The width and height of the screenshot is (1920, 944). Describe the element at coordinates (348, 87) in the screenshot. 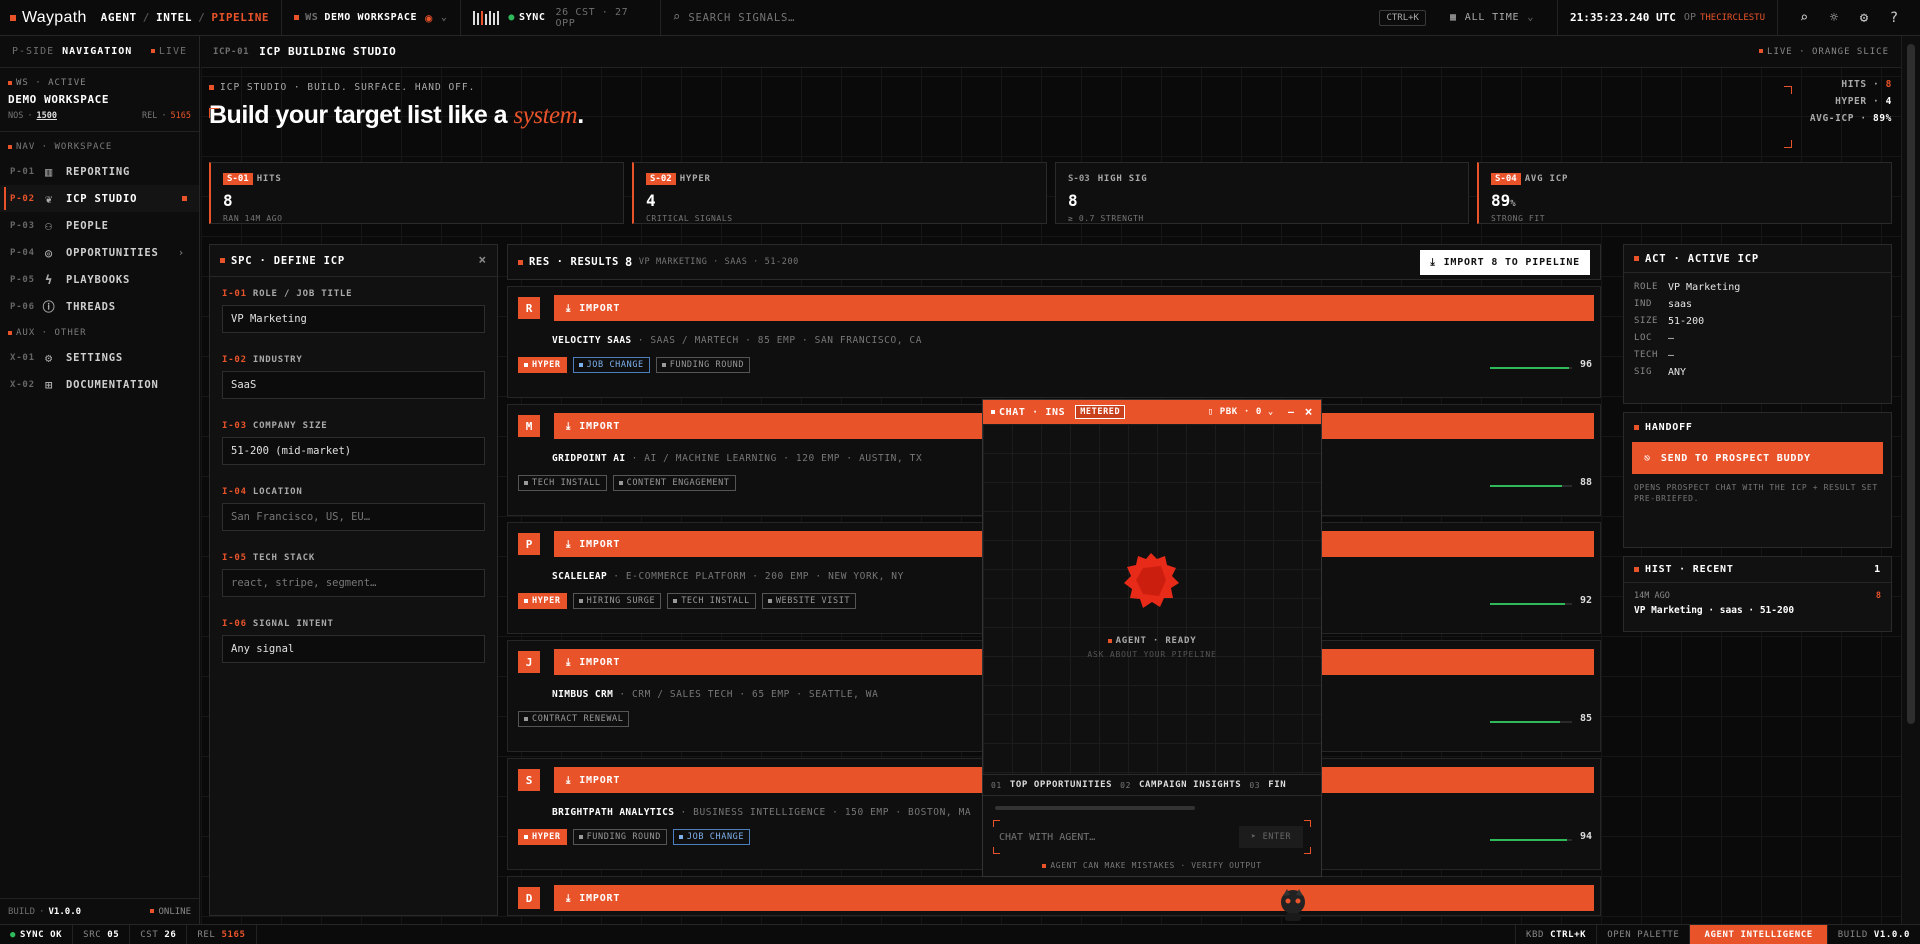

I see `hero-kicker: ICP STUDIO · BUILD. SURFACE. HAND OFF.` at that location.